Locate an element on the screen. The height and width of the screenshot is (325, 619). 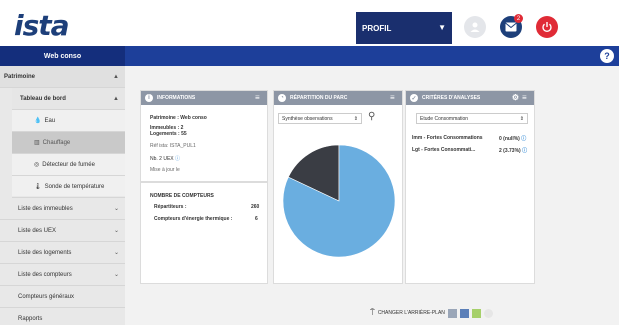
informations-header: i INFORMATIONS ≡ is located at coordinates (204, 98).